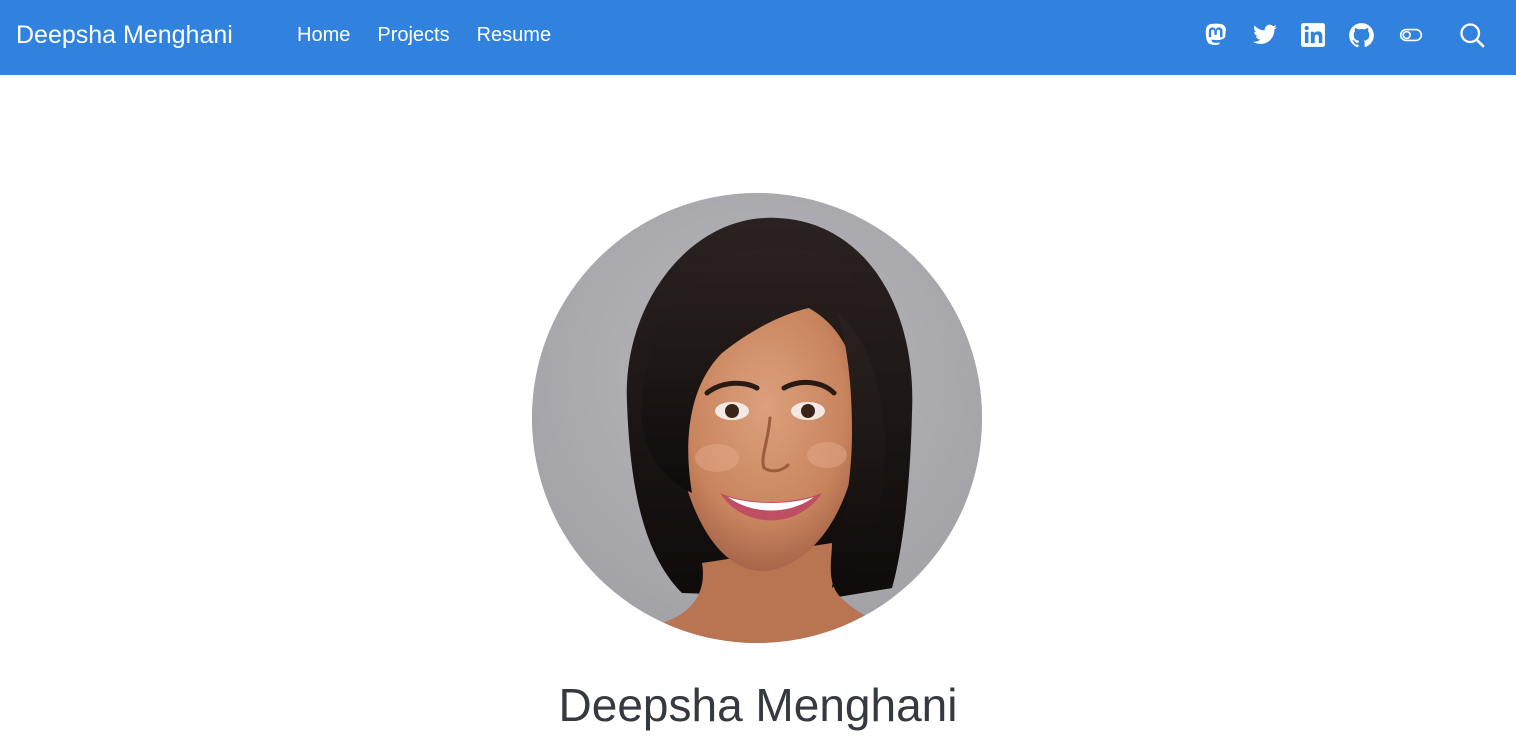 This screenshot has height=742, width=1516. What do you see at coordinates (758, 705) in the screenshot?
I see `hero-name: Deepsha Menghani` at bounding box center [758, 705].